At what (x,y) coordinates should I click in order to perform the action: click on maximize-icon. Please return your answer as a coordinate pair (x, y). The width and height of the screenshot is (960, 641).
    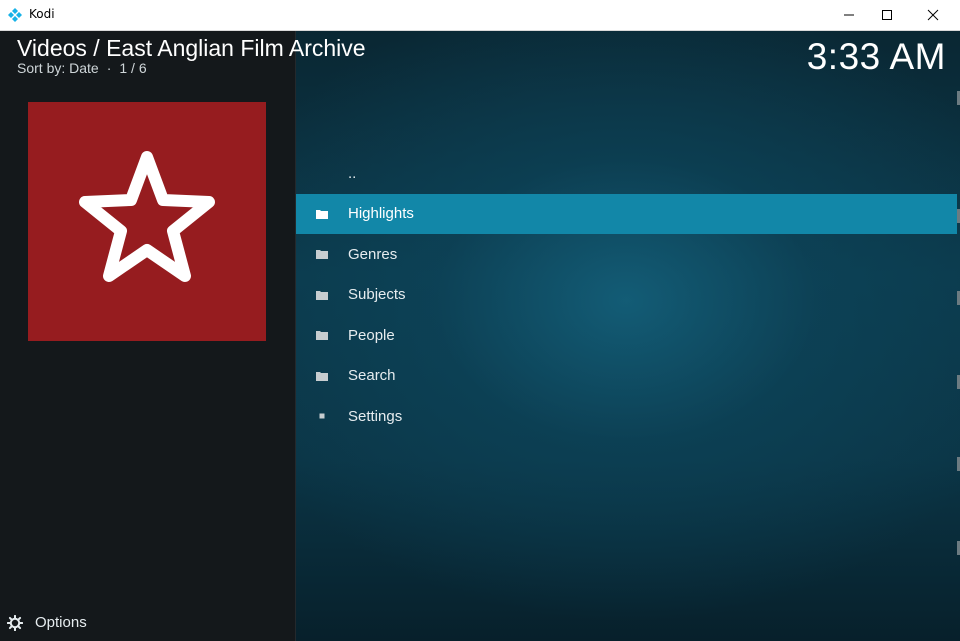
    Looking at the image, I should click on (887, 15).